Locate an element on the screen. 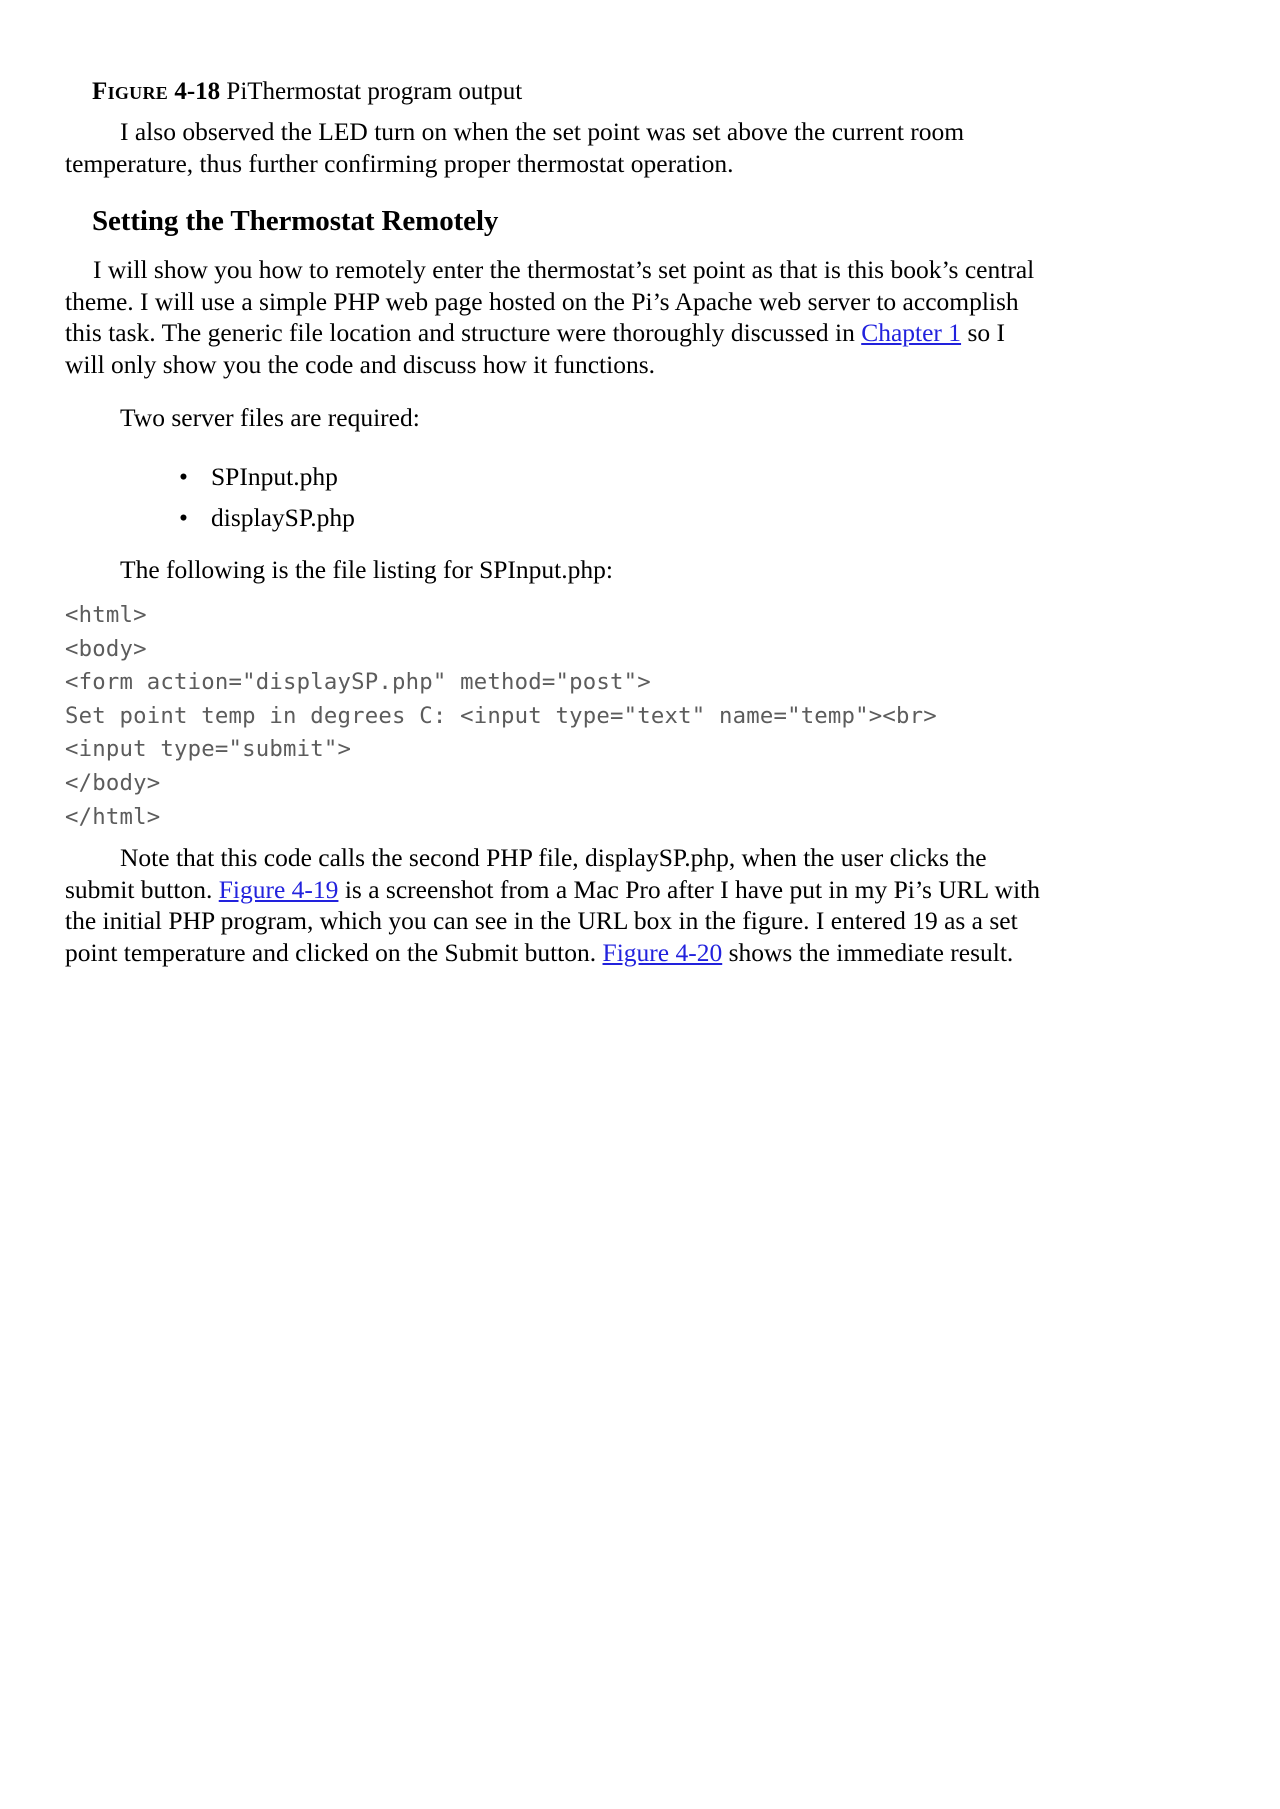 The image size is (1280, 1809). lead-in-two-server-files: Two server files are required: is located at coordinates (270, 417).